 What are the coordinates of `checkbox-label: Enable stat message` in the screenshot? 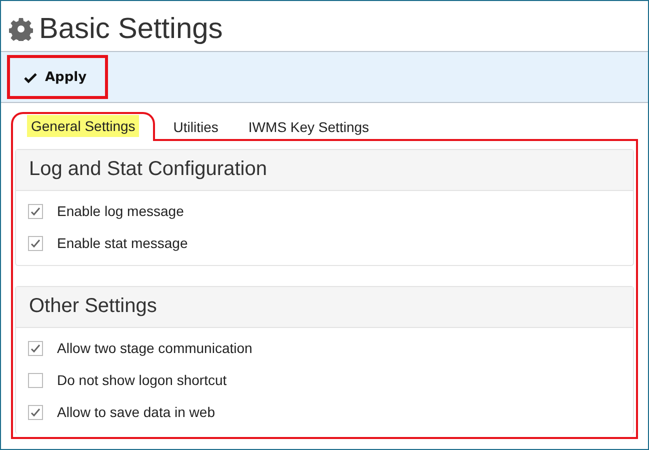 It's located at (122, 243).